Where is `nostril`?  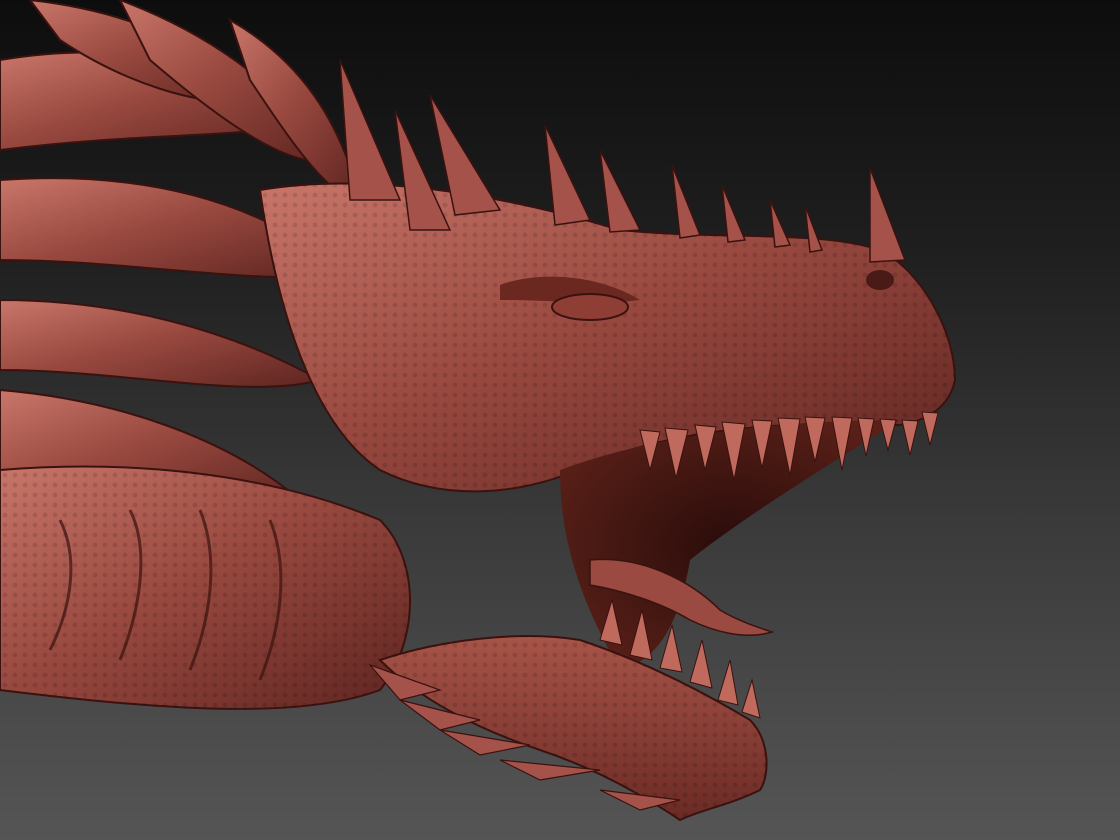
nostril is located at coordinates (880, 280).